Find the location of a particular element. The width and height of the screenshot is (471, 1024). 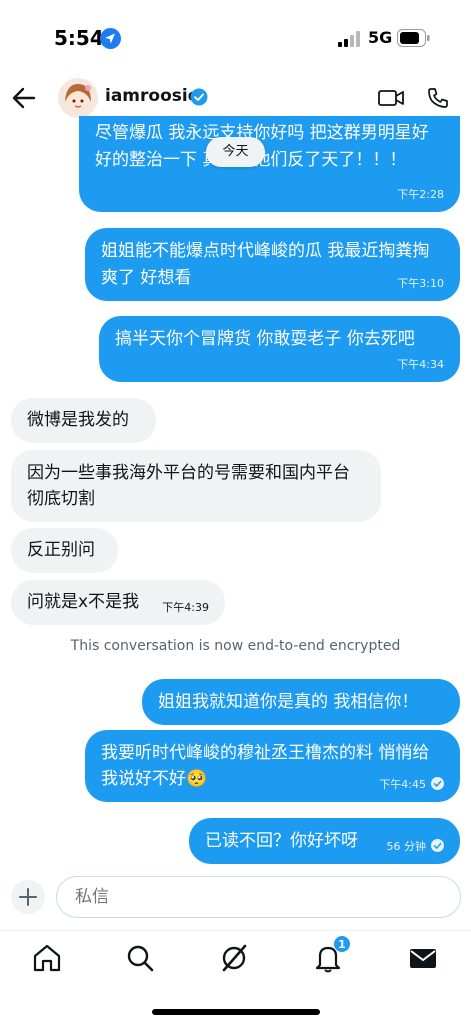

location-arrow-icon is located at coordinates (110, 38).